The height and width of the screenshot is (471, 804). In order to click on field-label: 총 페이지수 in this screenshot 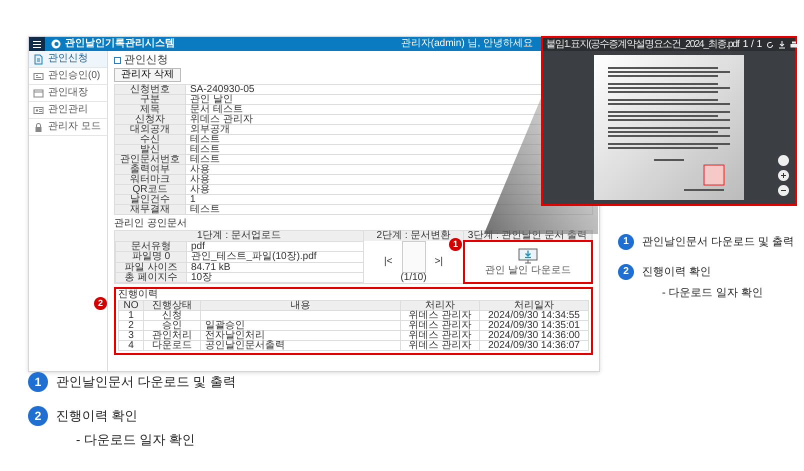, I will do `click(151, 277)`.